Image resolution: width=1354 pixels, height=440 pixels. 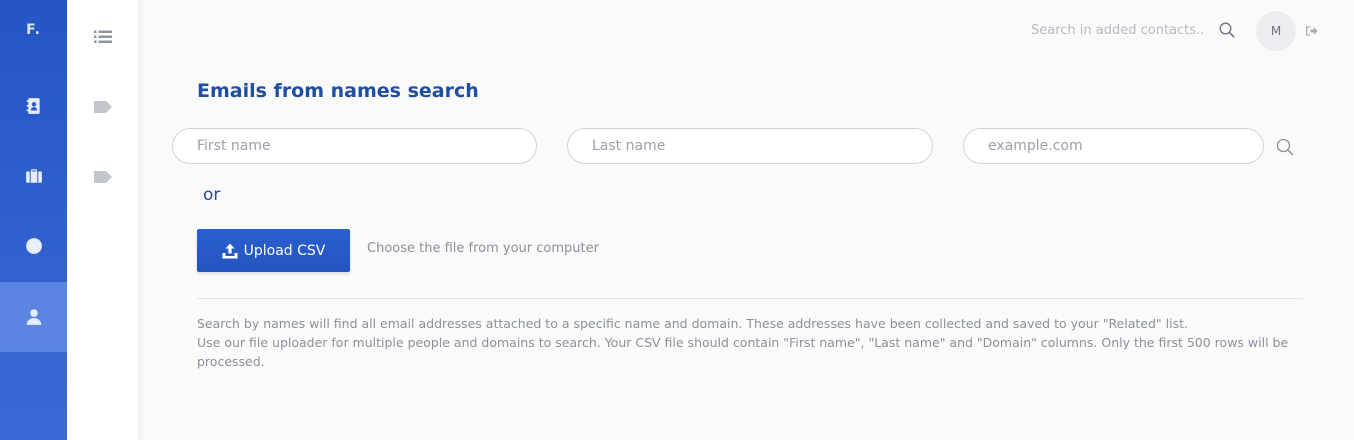 What do you see at coordinates (1285, 147) in the screenshot?
I see `search-button-icon` at bounding box center [1285, 147].